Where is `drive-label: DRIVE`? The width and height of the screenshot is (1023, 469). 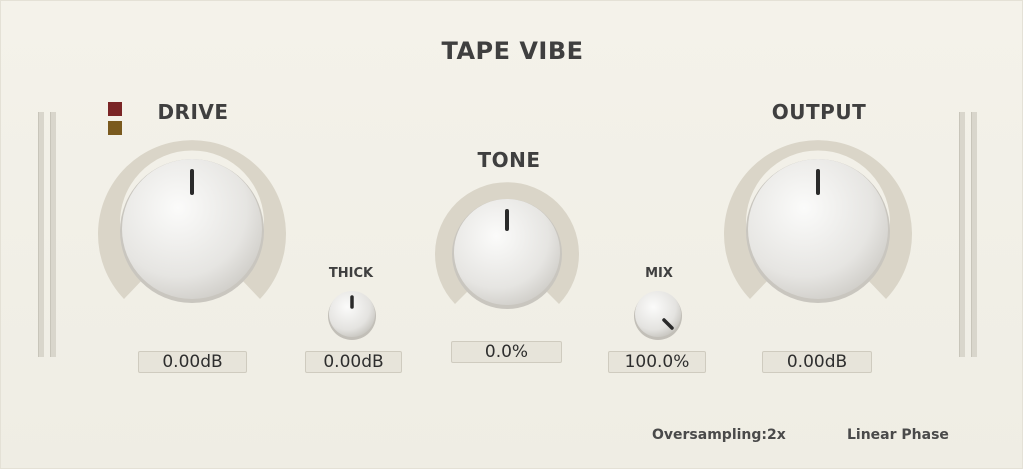 drive-label: DRIVE is located at coordinates (193, 112).